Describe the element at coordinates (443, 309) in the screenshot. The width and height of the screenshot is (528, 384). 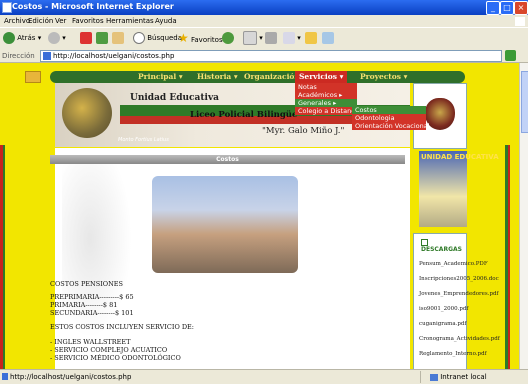
I see `download-link: iso9001_2000.pdf` at that location.